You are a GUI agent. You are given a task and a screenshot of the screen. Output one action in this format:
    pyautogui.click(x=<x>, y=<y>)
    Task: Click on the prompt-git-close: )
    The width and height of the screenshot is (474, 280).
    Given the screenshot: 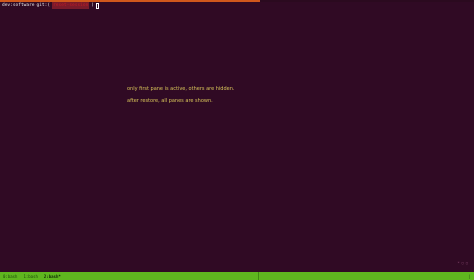 What is the action you would take?
    pyautogui.click(x=93, y=5)
    